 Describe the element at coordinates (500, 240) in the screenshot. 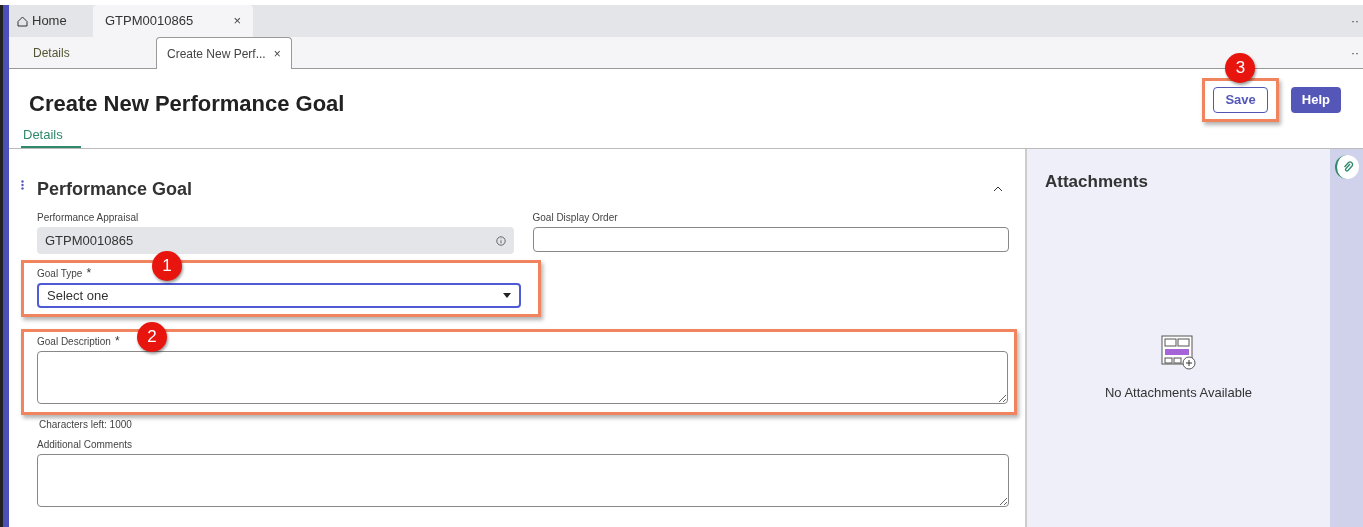

I see `info-icon` at that location.